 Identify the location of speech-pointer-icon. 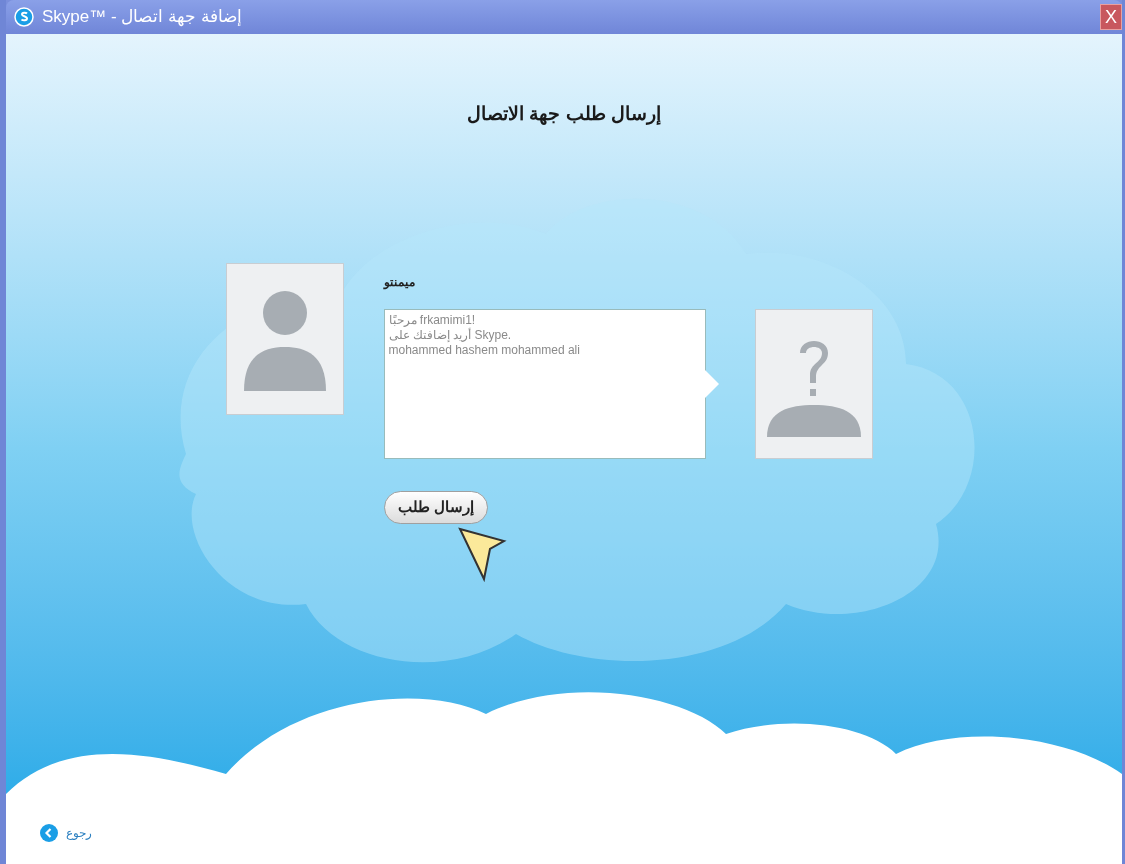
(711, 383).